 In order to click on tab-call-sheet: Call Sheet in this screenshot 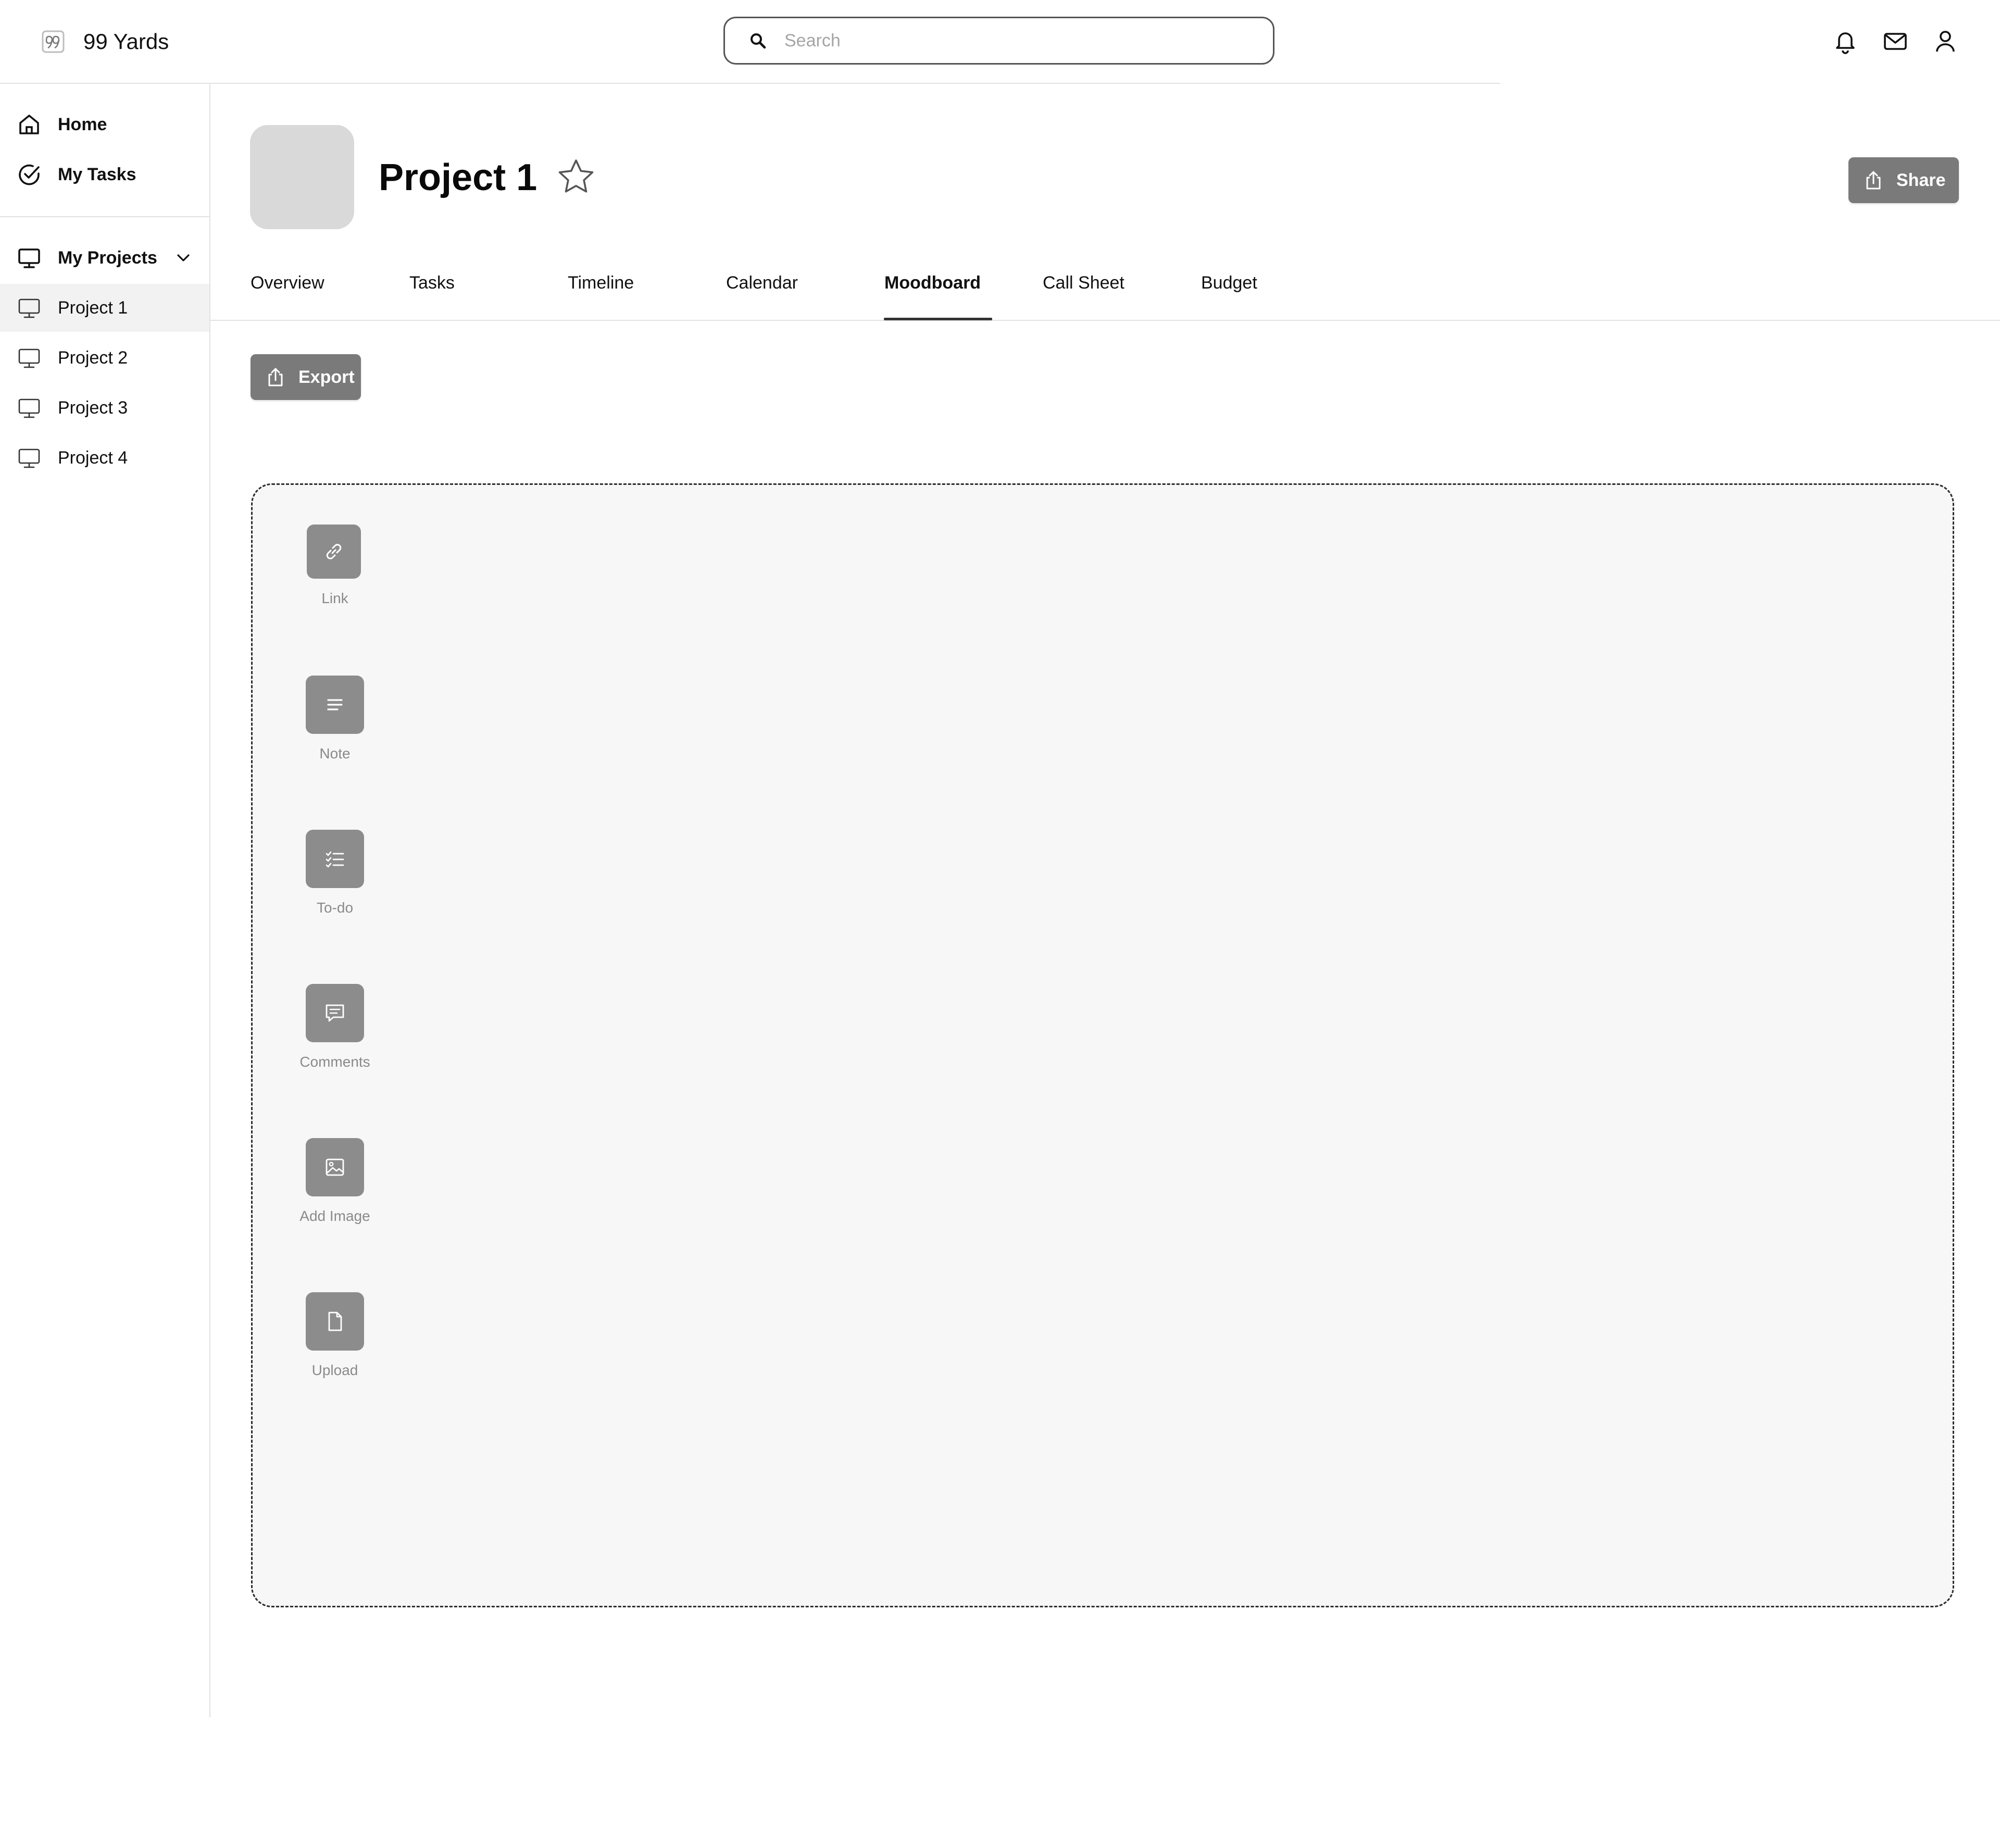, I will do `click(1083, 283)`.